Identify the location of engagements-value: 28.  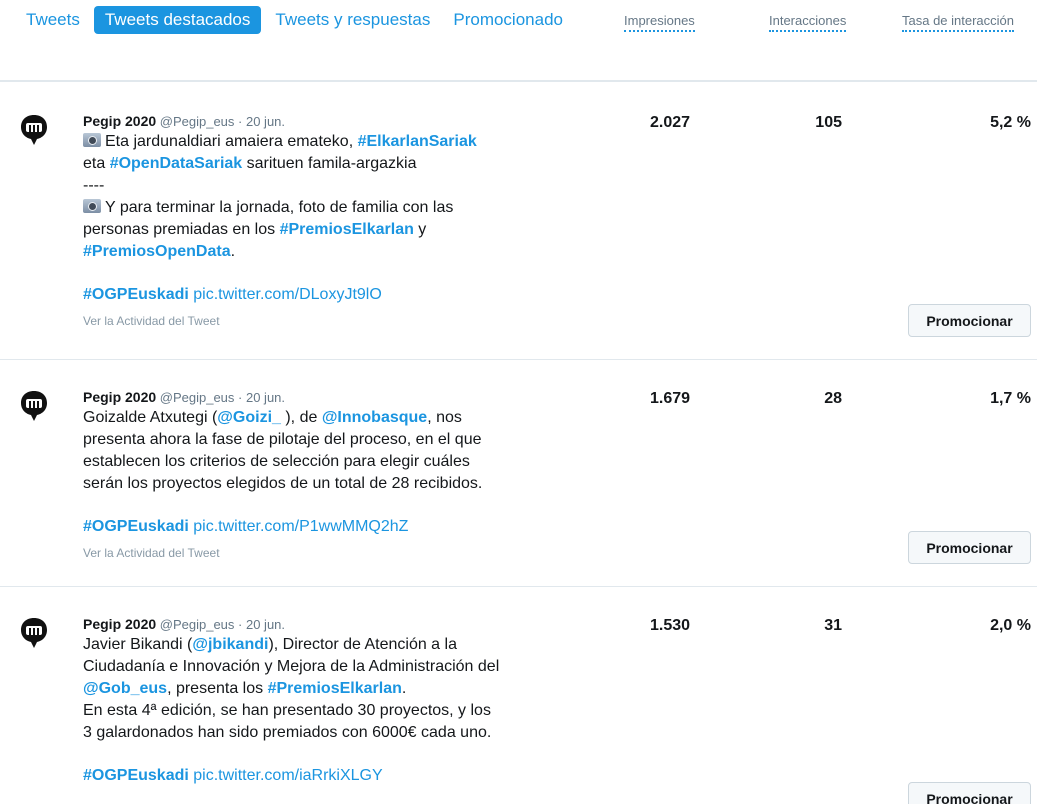
(833, 398).